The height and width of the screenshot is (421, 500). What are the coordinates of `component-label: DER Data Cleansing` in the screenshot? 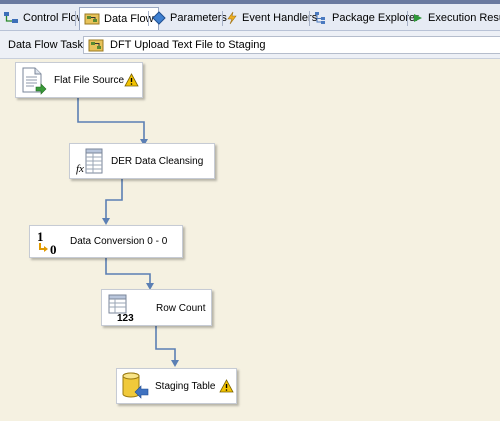 It's located at (157, 161).